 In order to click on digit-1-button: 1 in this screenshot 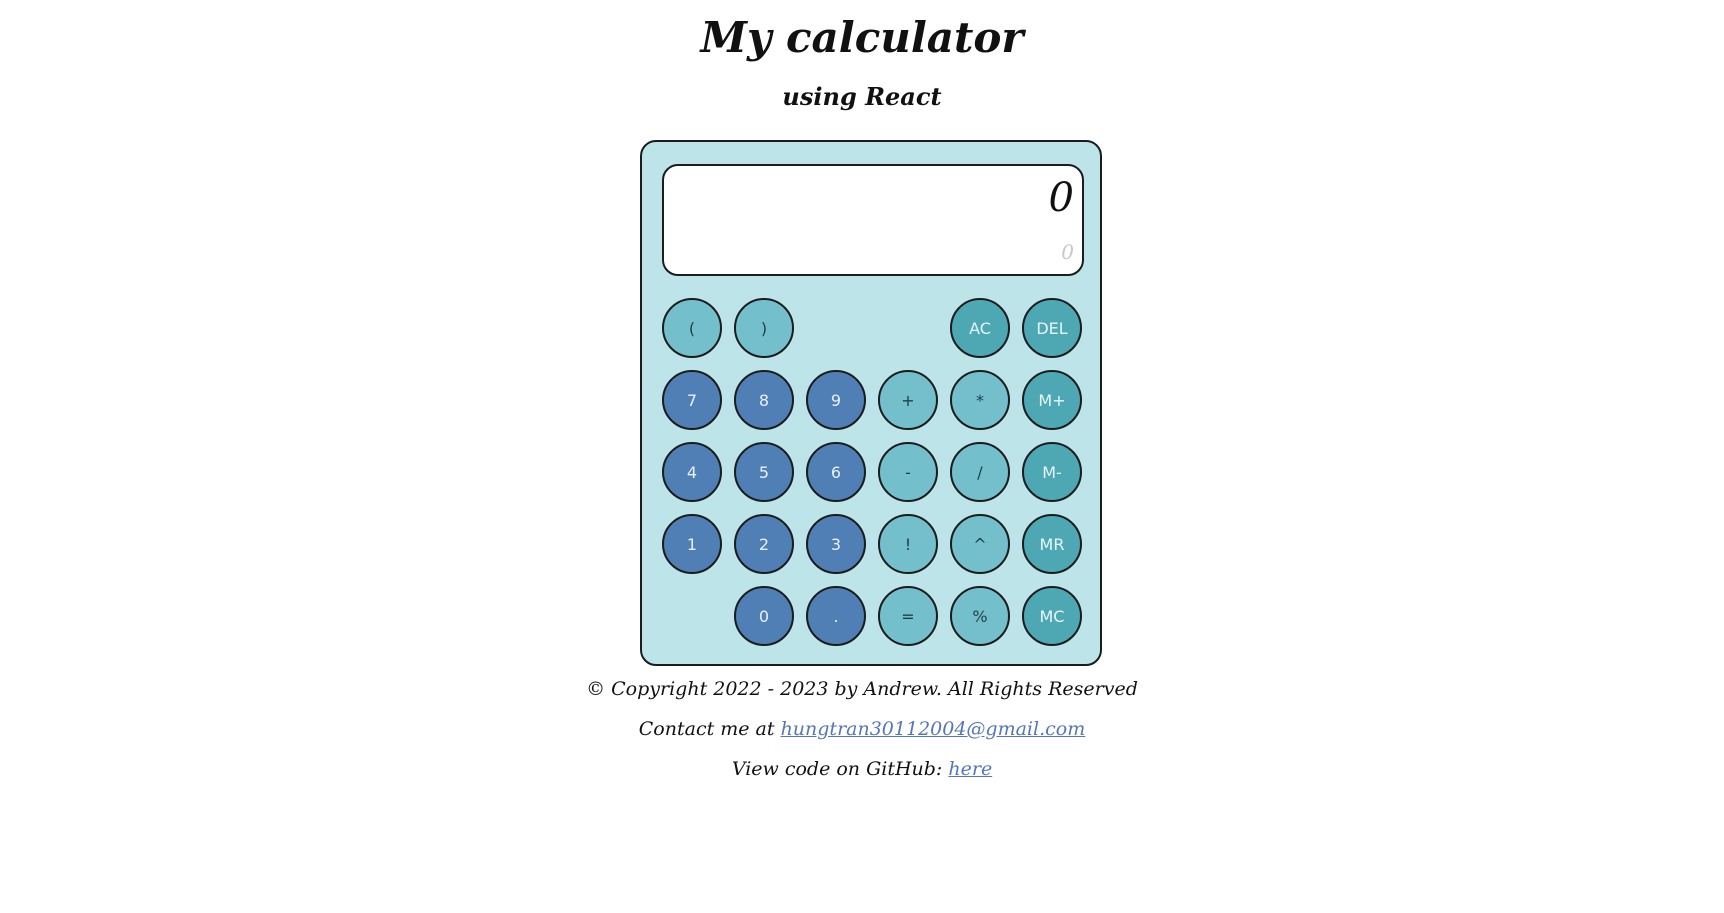, I will do `click(692, 544)`.